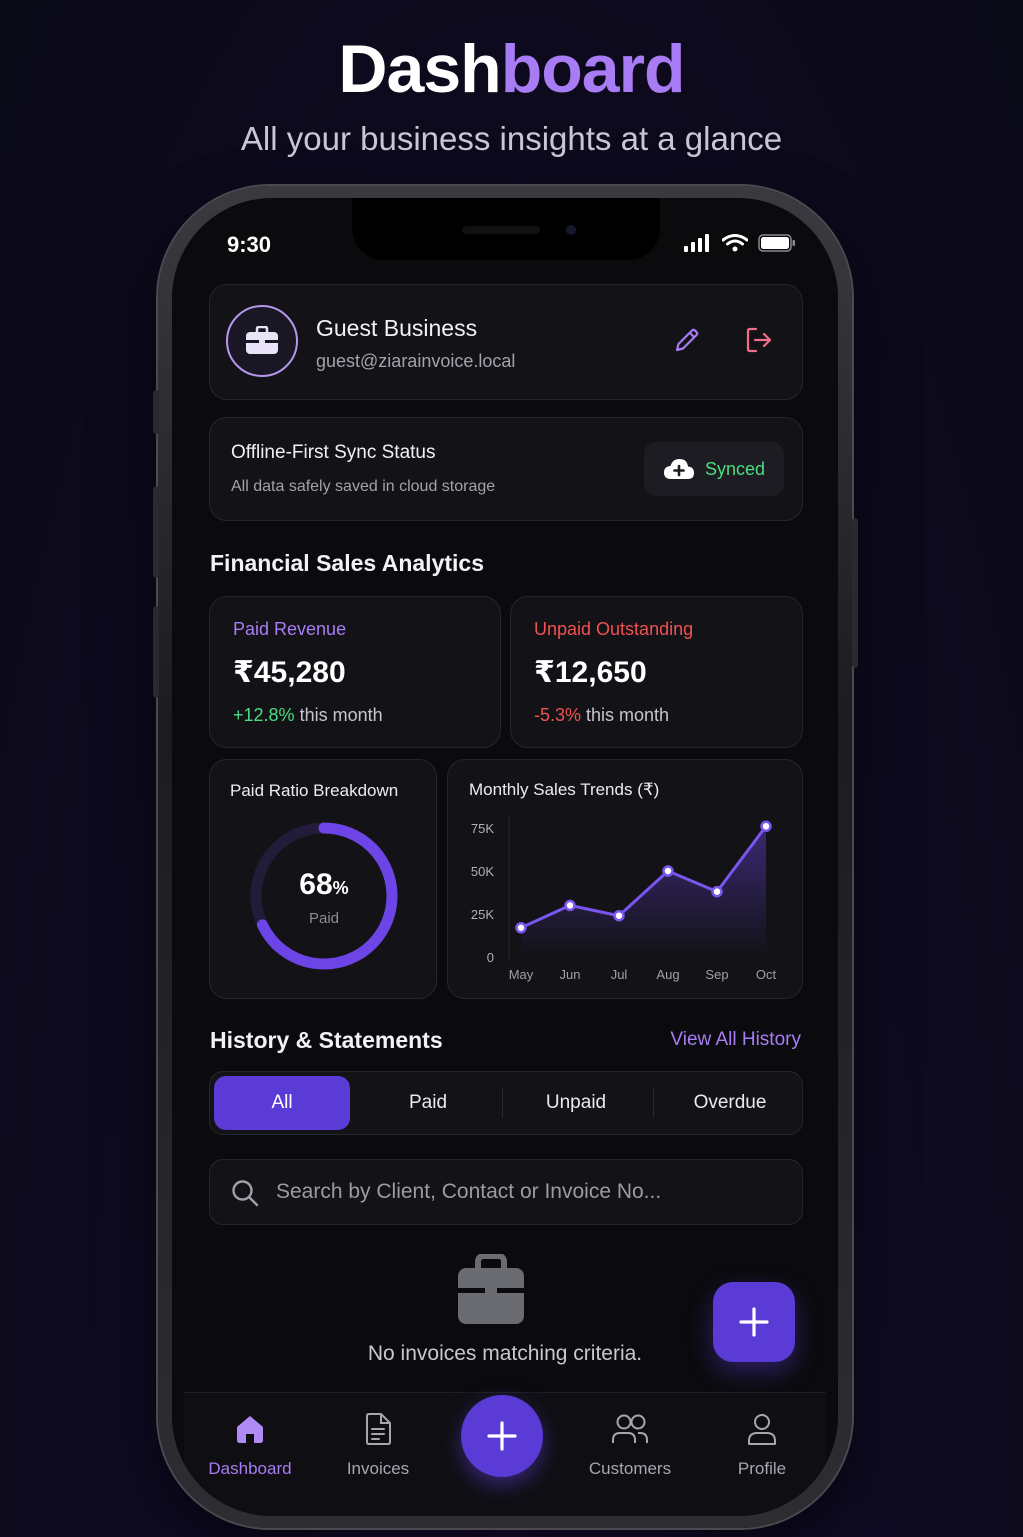 This screenshot has height=1537, width=1023. Describe the element at coordinates (340, 888) in the screenshot. I see `paid-ratio-unit: %` at that location.